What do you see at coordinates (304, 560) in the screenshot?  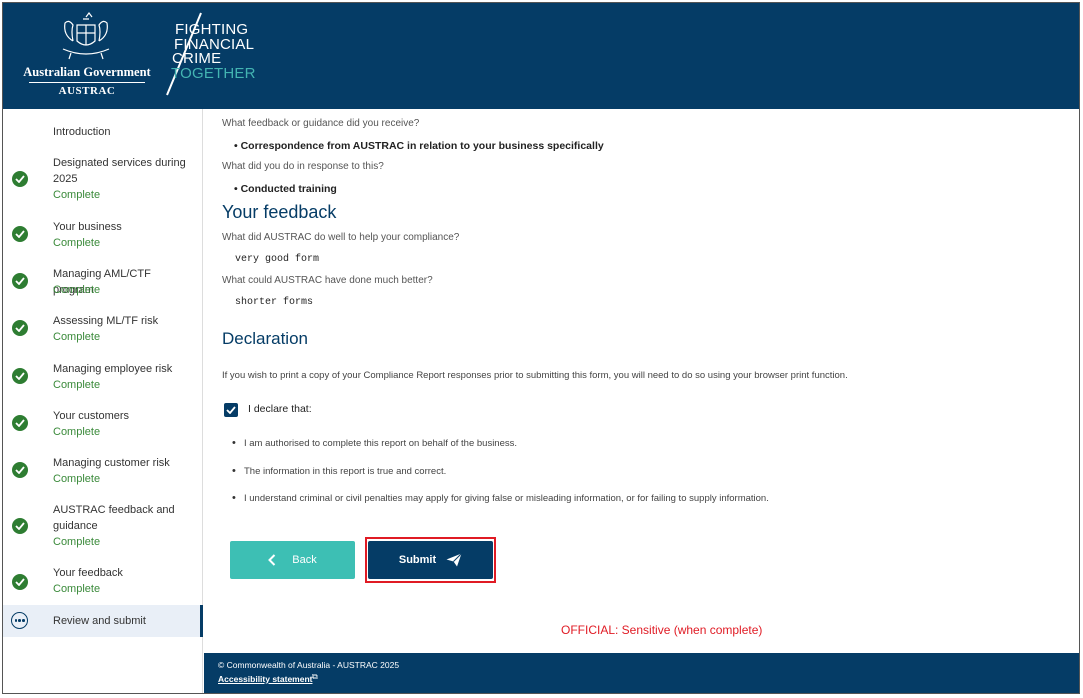 I see `back-button-label: Back` at bounding box center [304, 560].